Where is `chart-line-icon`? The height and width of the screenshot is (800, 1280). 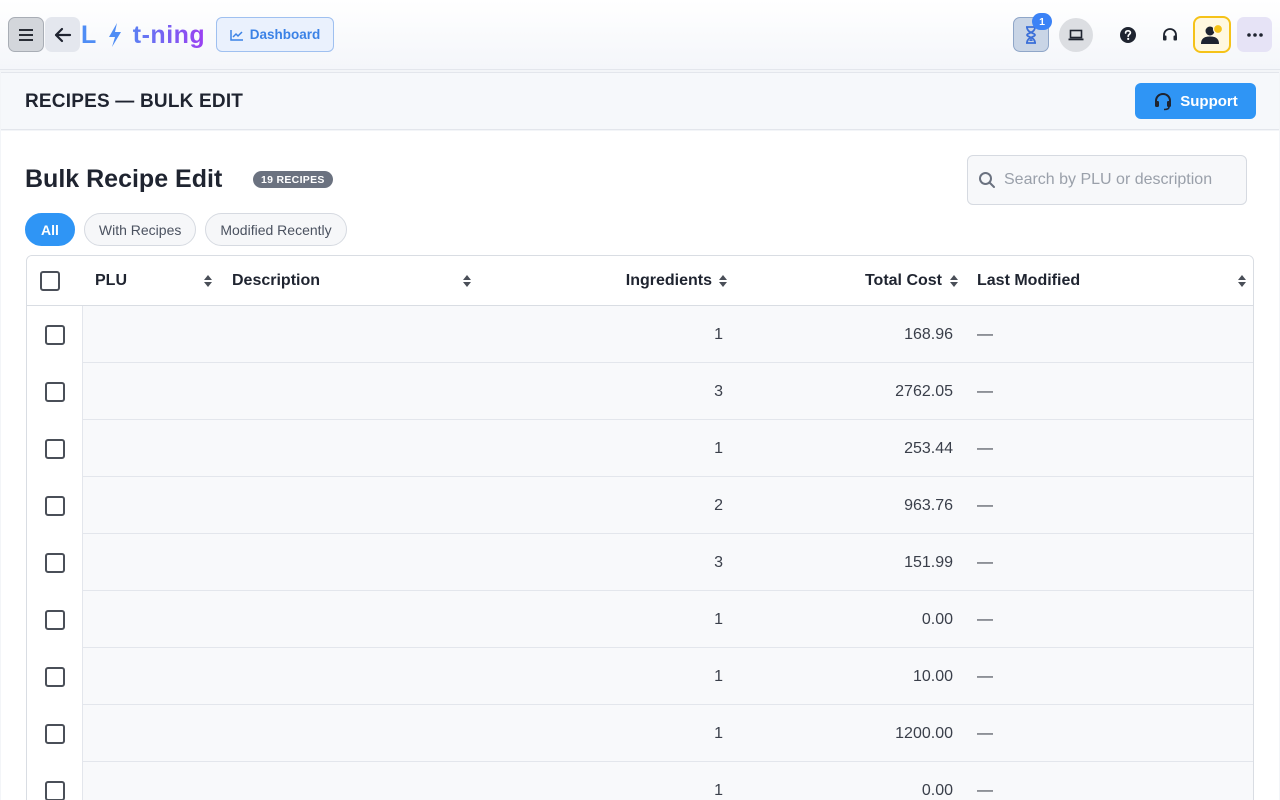
chart-line-icon is located at coordinates (236, 35).